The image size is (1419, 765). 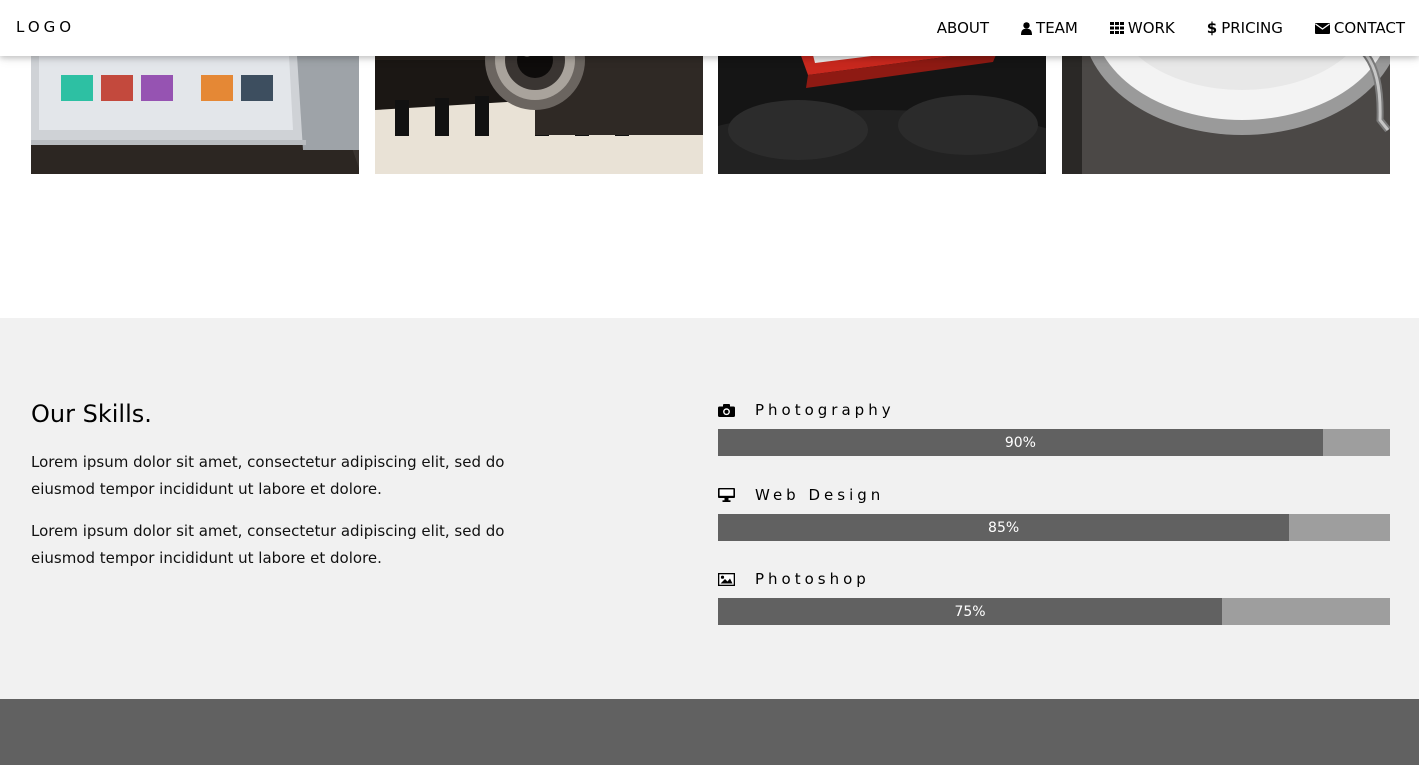 I want to click on nav-contact-label: CONTACT, so click(x=1369, y=28).